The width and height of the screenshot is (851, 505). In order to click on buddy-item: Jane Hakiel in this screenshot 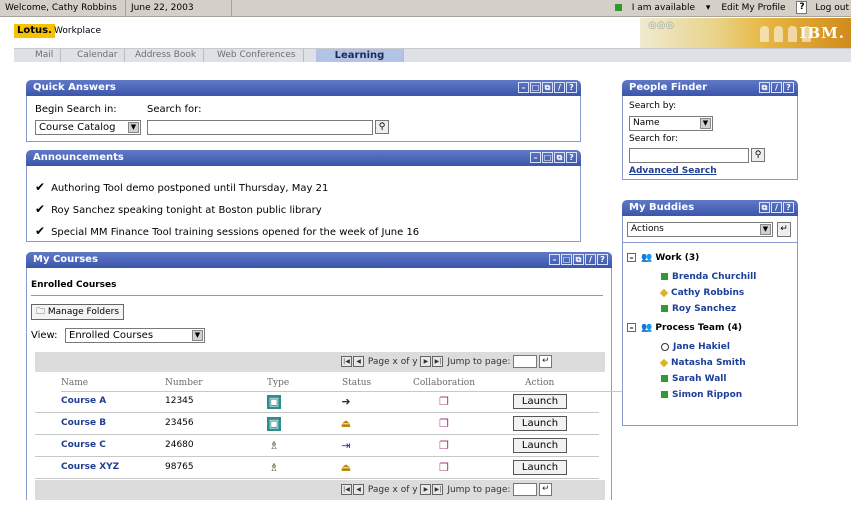, I will do `click(695, 347)`.